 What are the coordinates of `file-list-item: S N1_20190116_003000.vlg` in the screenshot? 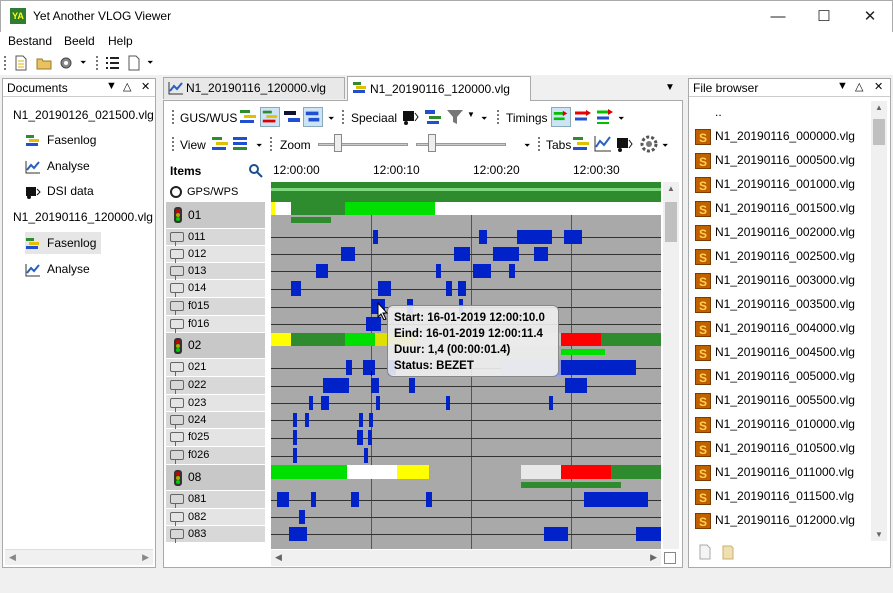 It's located at (775, 280).